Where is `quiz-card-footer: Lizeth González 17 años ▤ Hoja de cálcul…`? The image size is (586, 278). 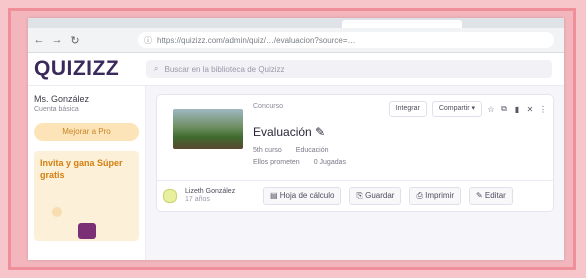 quiz-card-footer: Lizeth González 17 años ▤ Hoja de cálcul… is located at coordinates (355, 195).